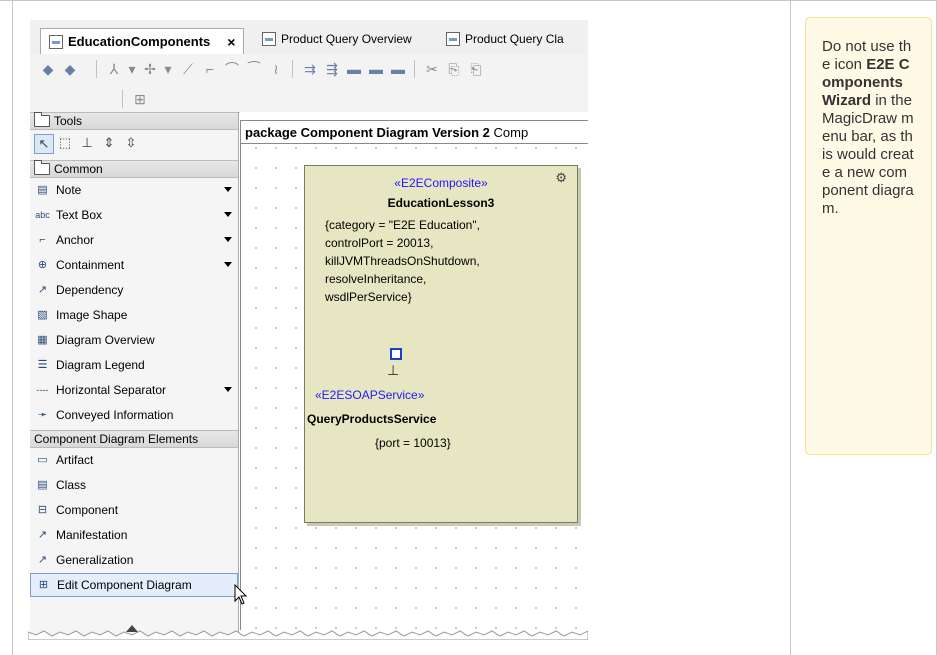 The width and height of the screenshot is (937, 655). What do you see at coordinates (124, 585) in the screenshot?
I see `item-label: Edit Component Diagram` at bounding box center [124, 585].